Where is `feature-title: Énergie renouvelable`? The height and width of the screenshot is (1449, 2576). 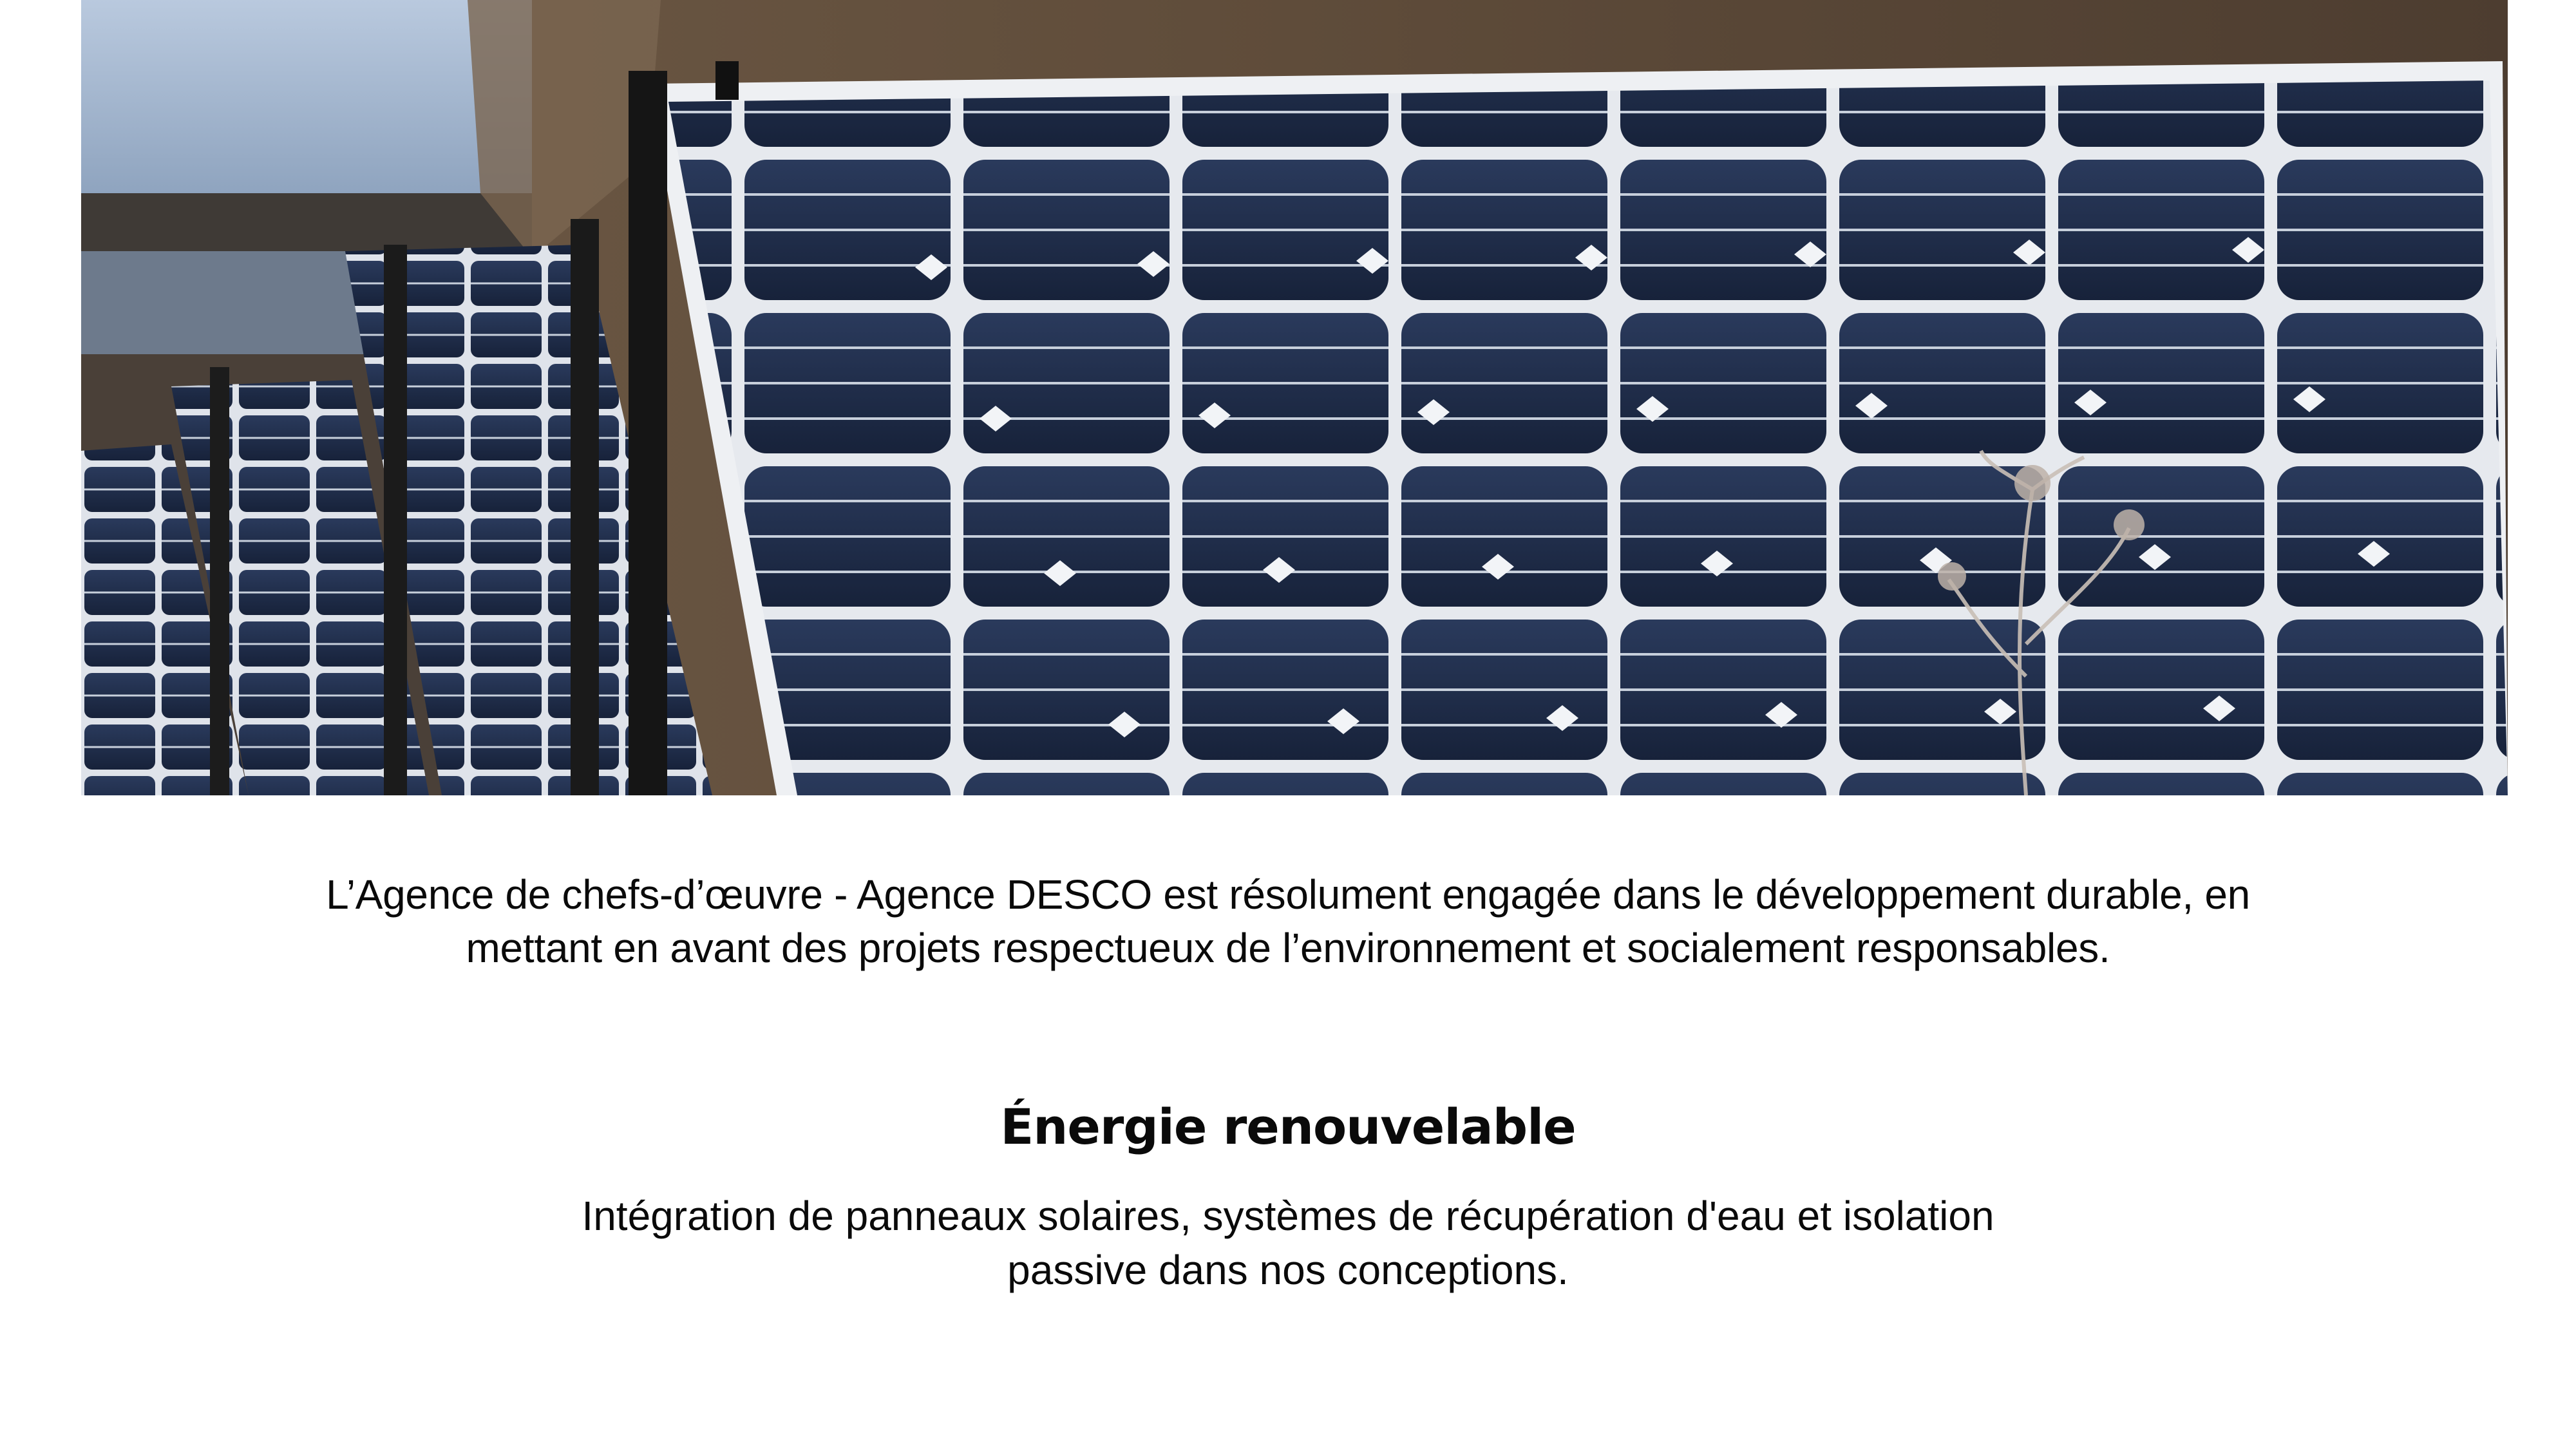
feature-title: Énergie renouvelable is located at coordinates (1288, 1126).